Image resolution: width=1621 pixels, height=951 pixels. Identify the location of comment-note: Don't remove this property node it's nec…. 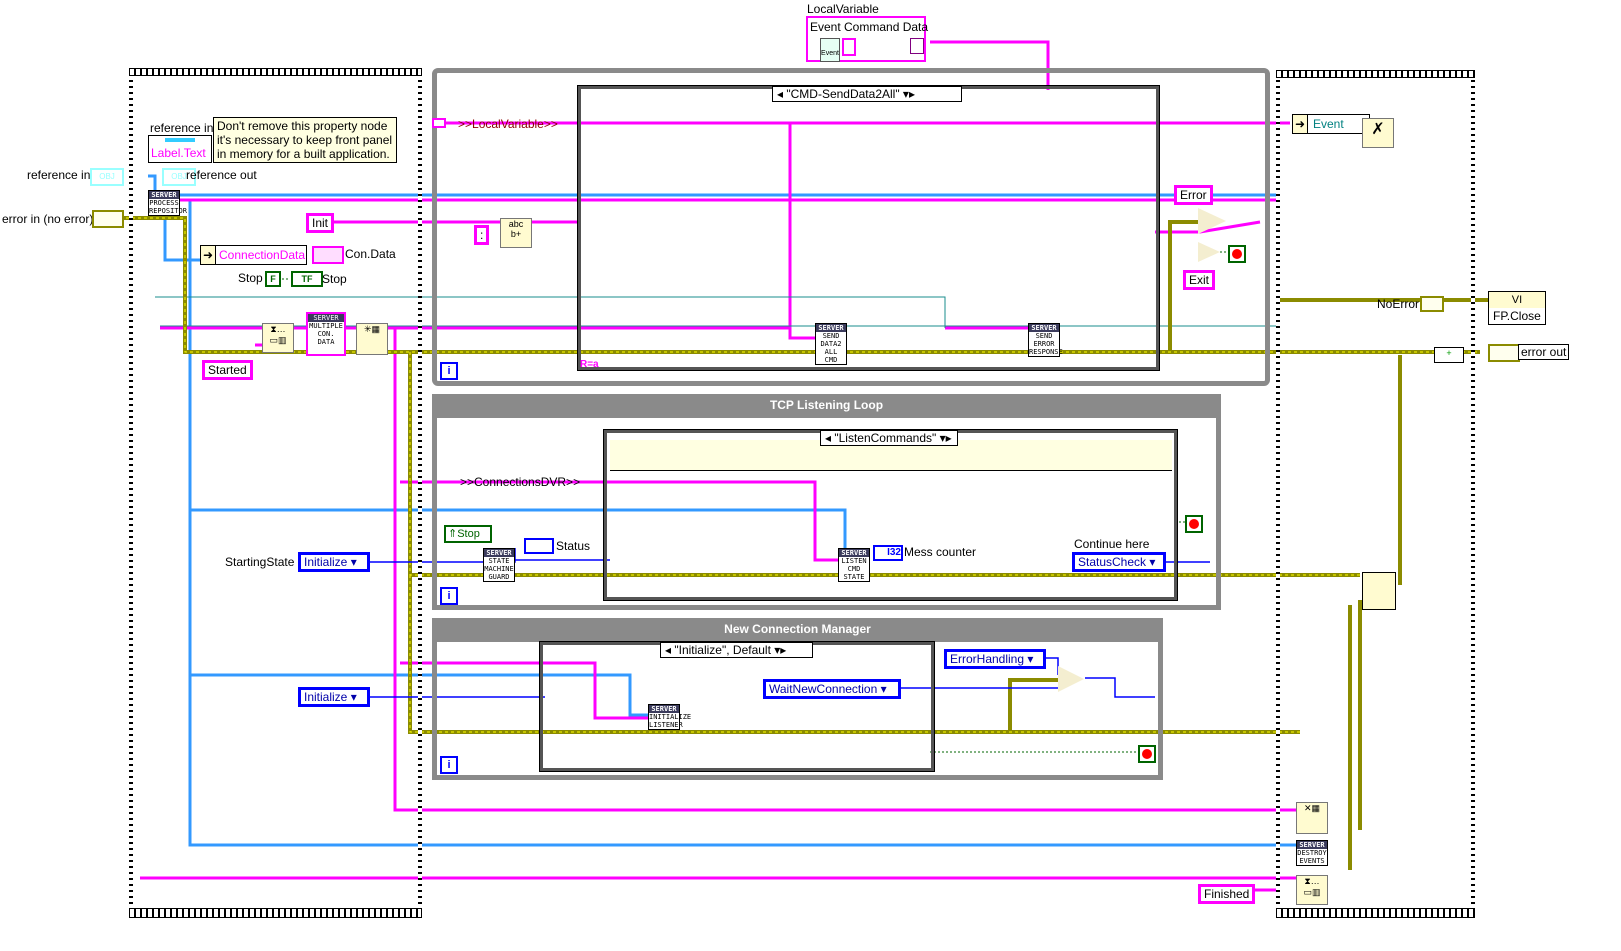
(305, 140).